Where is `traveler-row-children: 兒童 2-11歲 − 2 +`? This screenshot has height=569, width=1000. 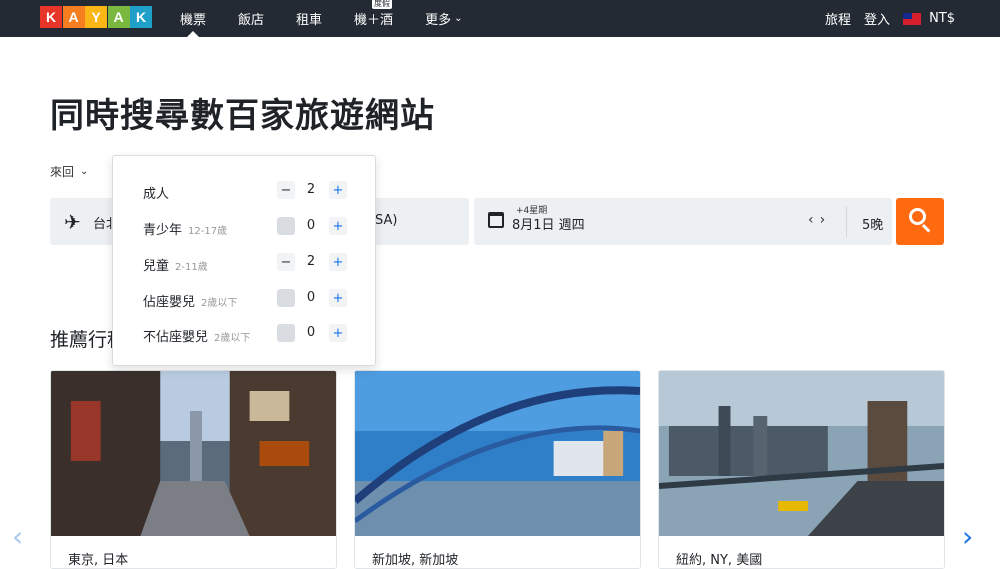 traveler-row-children: 兒童 2-11歲 − 2 + is located at coordinates (244, 263).